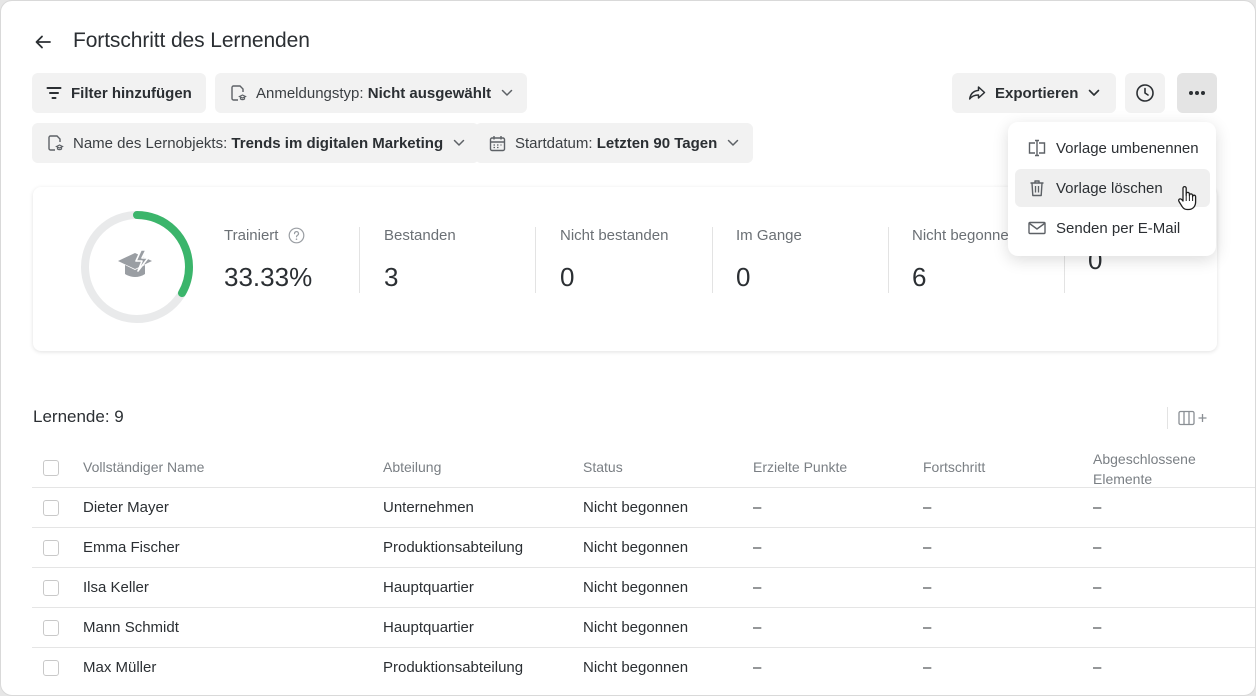  What do you see at coordinates (54, 93) in the screenshot?
I see `filter-icon` at bounding box center [54, 93].